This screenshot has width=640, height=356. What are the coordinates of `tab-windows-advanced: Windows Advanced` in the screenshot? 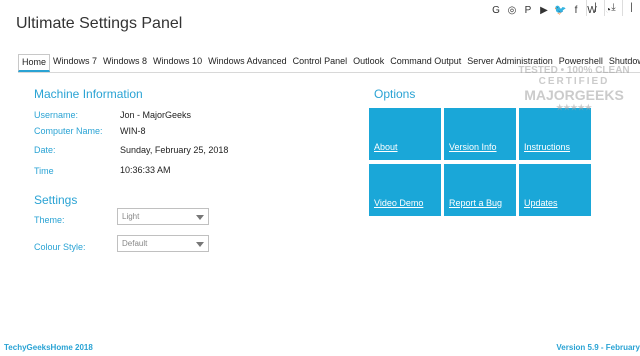 It's located at (247, 63).